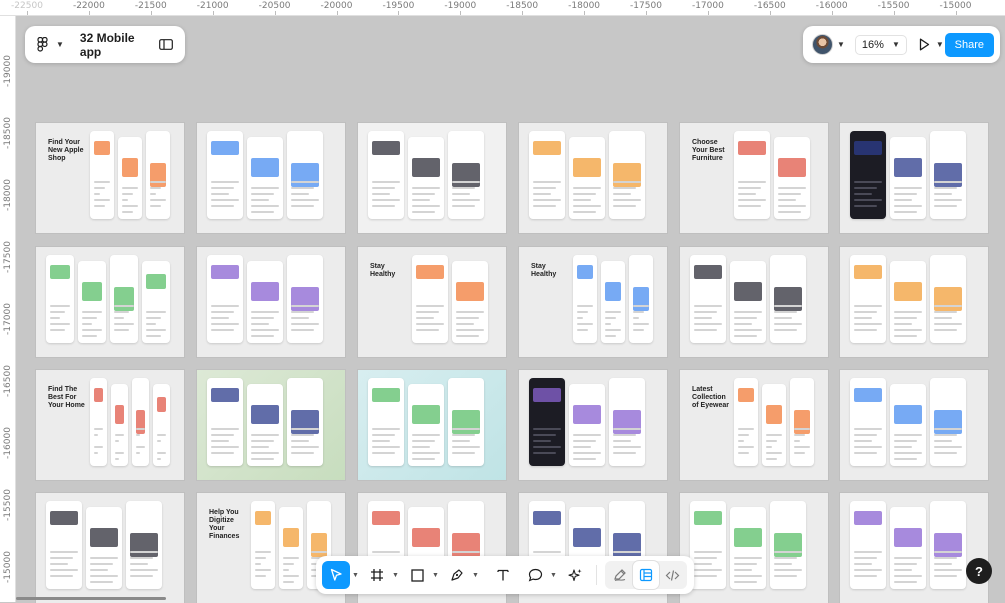  I want to click on ruler-tick-label: -20500, so click(274, 6).